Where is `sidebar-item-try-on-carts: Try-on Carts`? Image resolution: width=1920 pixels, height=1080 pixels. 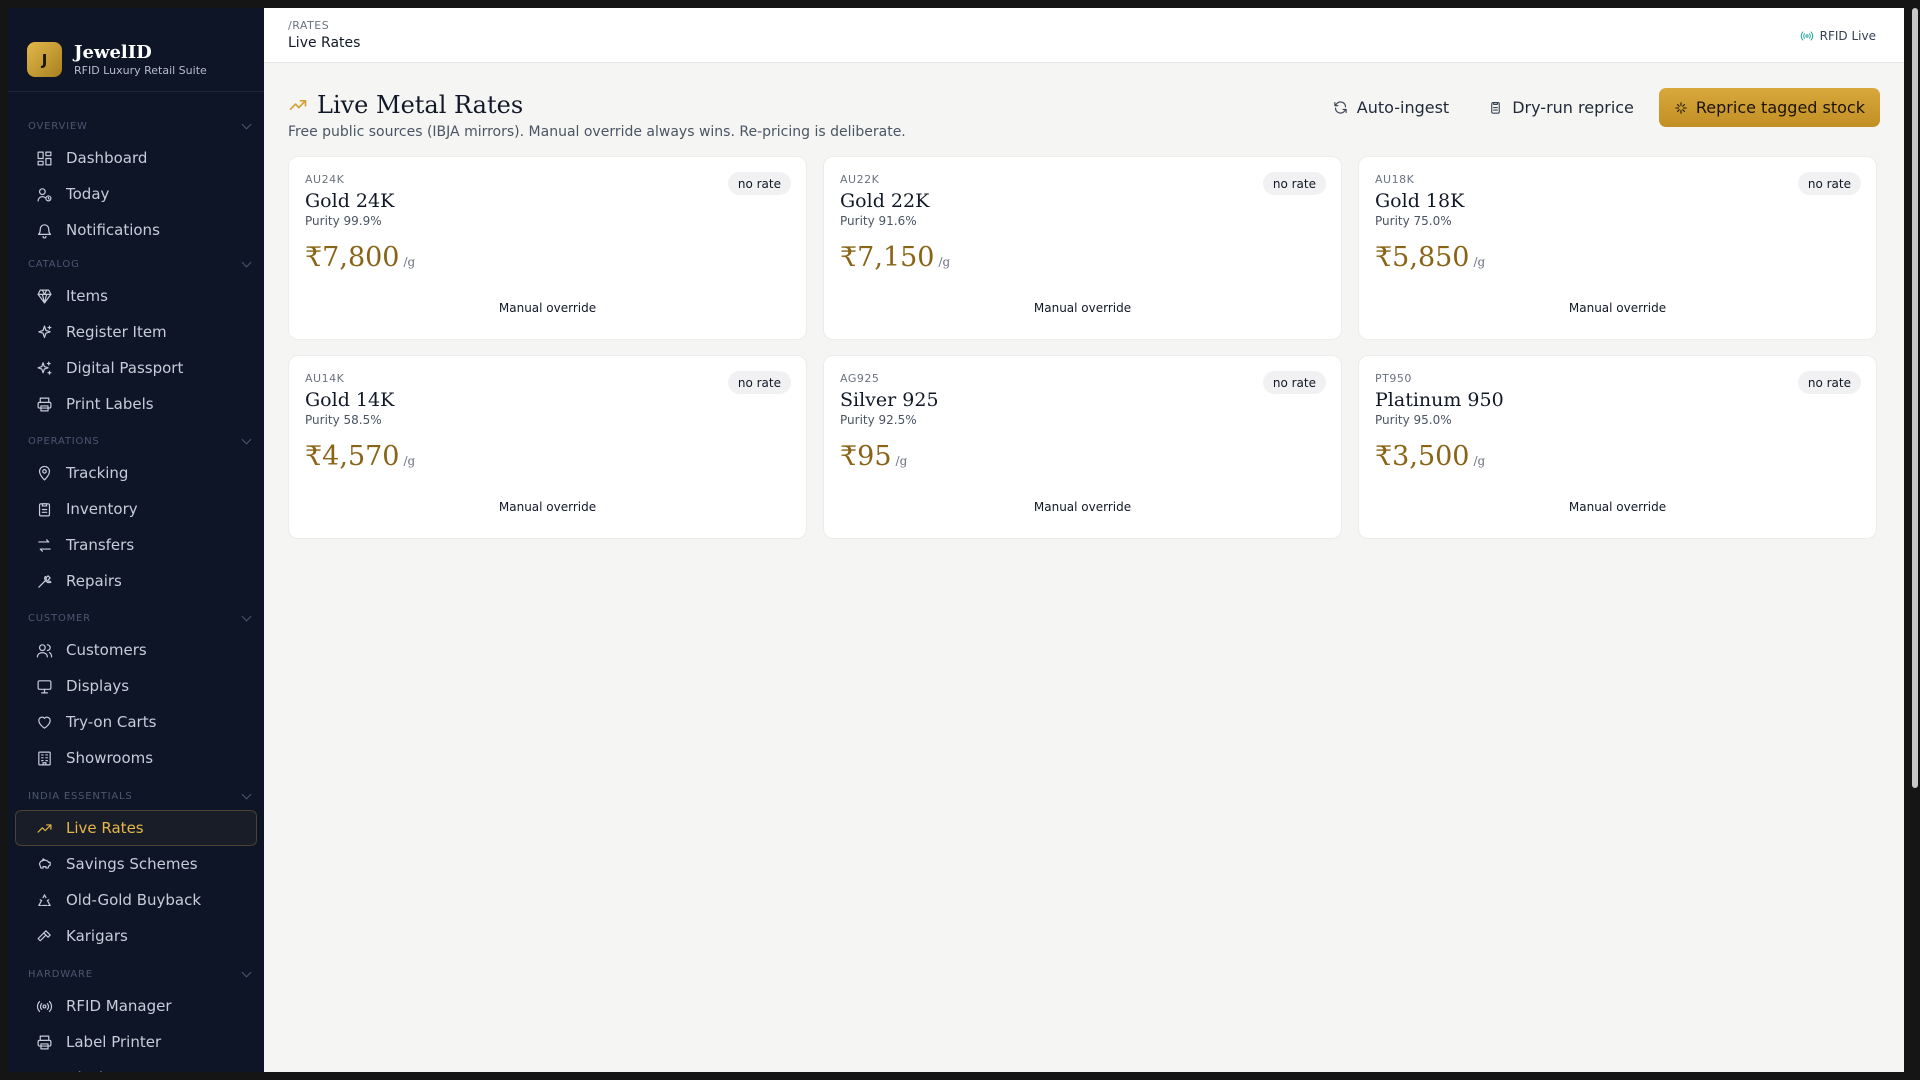 sidebar-item-try-on-carts: Try-on Carts is located at coordinates (136, 722).